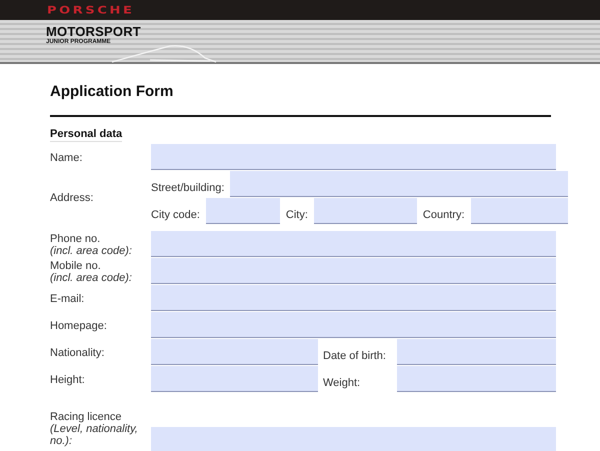 Image resolution: width=600 pixels, height=451 pixels. What do you see at coordinates (72, 198) in the screenshot?
I see `field-label: Address:` at bounding box center [72, 198].